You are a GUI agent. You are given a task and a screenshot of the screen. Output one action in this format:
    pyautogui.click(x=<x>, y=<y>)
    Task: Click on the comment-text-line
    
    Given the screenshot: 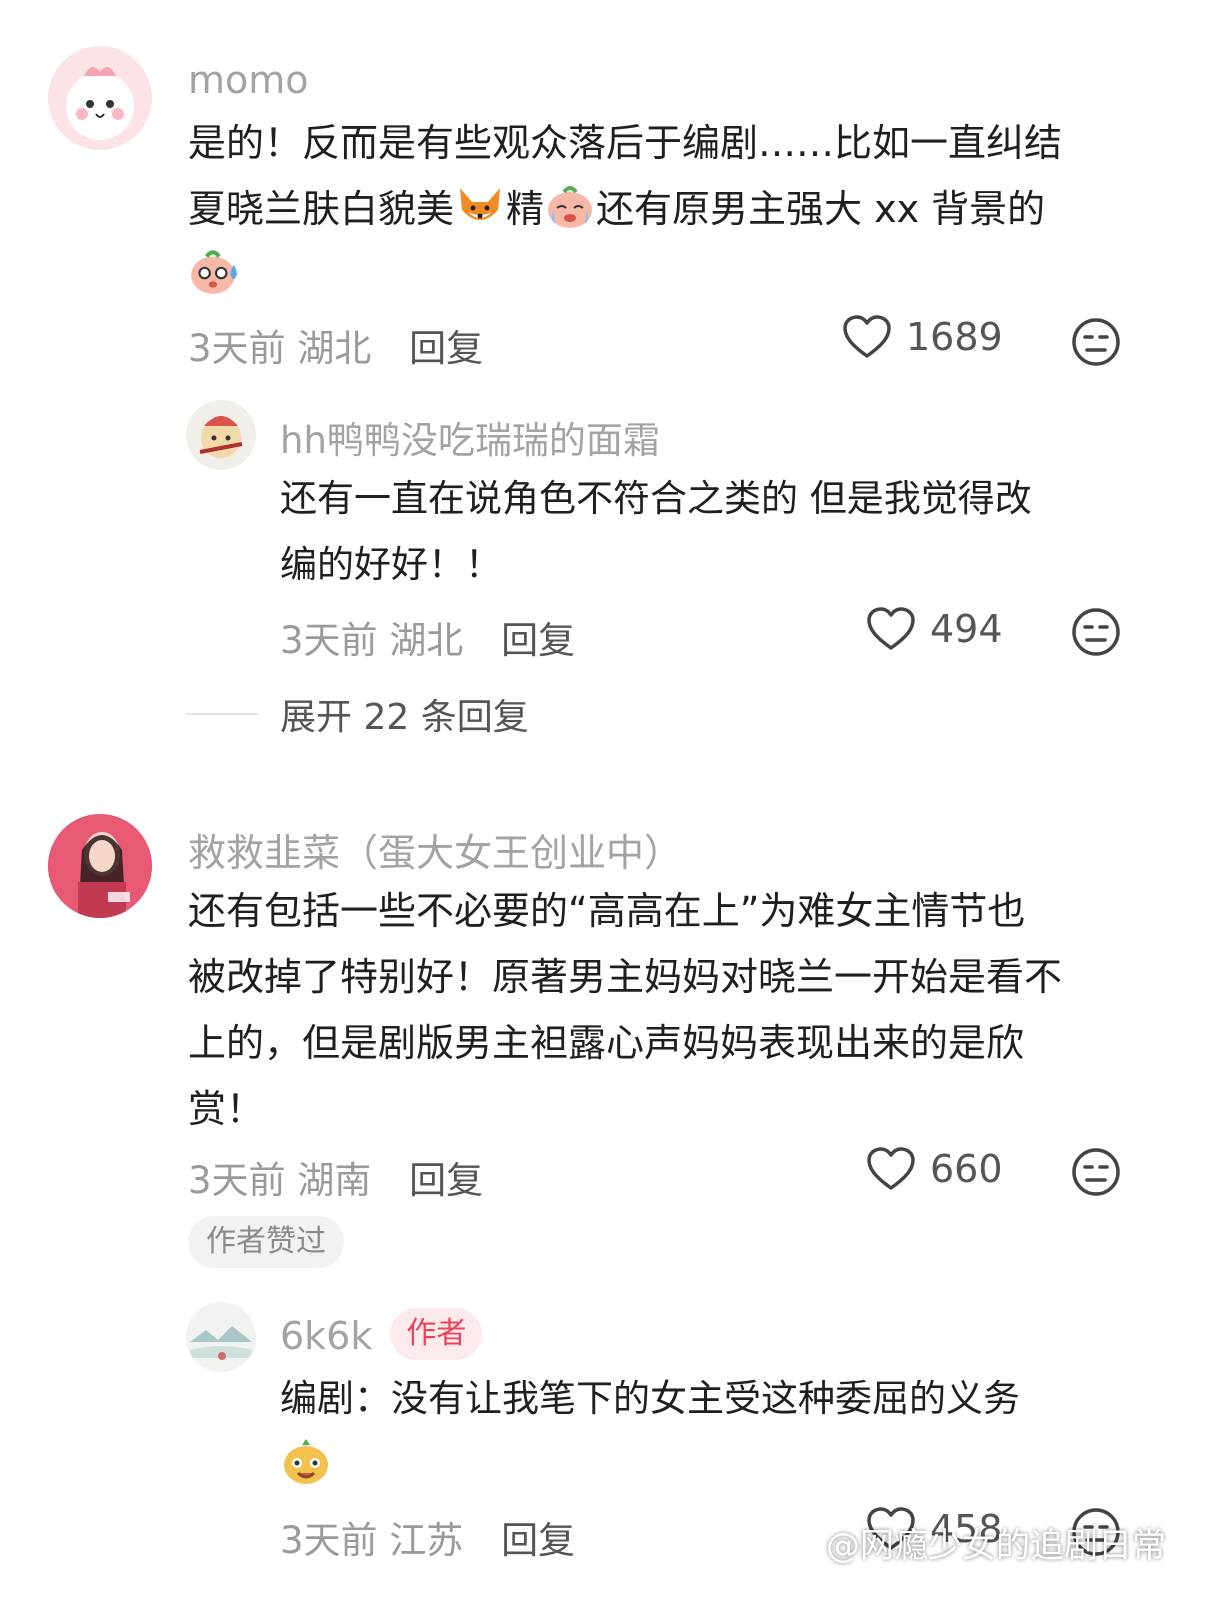 What is the action you would take?
    pyautogui.click(x=668, y=275)
    